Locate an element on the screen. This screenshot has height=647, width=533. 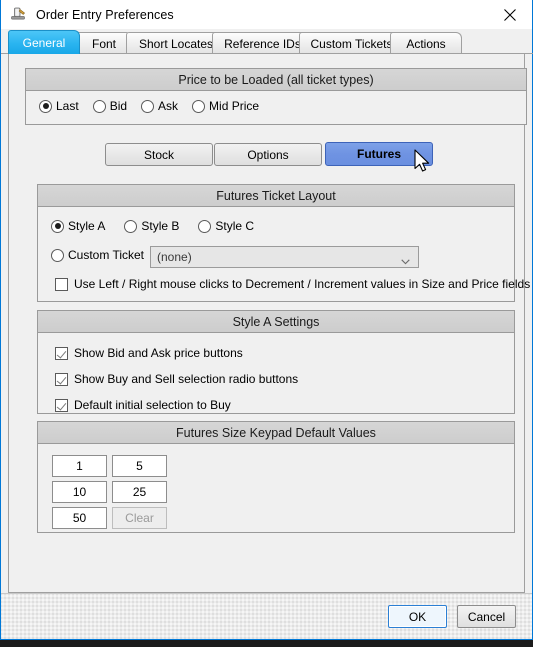
radio-label: Mid Price is located at coordinates (234, 106).